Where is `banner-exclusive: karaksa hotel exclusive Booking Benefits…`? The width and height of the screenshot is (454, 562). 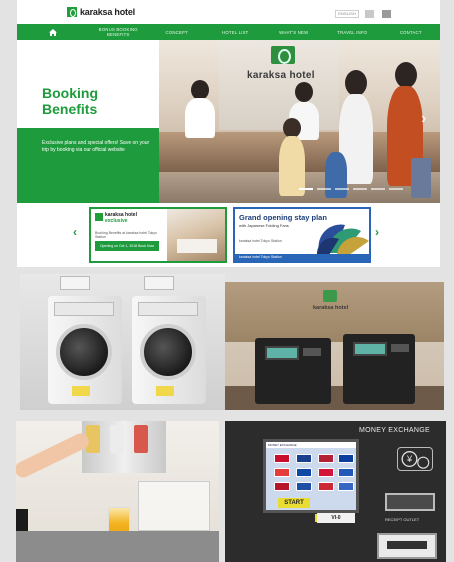 banner-exclusive: karaksa hotel exclusive Booking Benefits… is located at coordinates (158, 235).